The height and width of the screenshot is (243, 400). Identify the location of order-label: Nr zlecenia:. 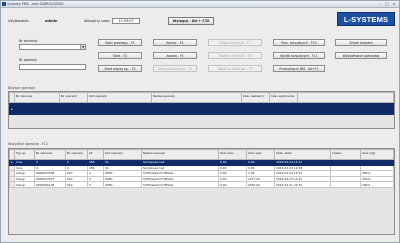
(28, 41).